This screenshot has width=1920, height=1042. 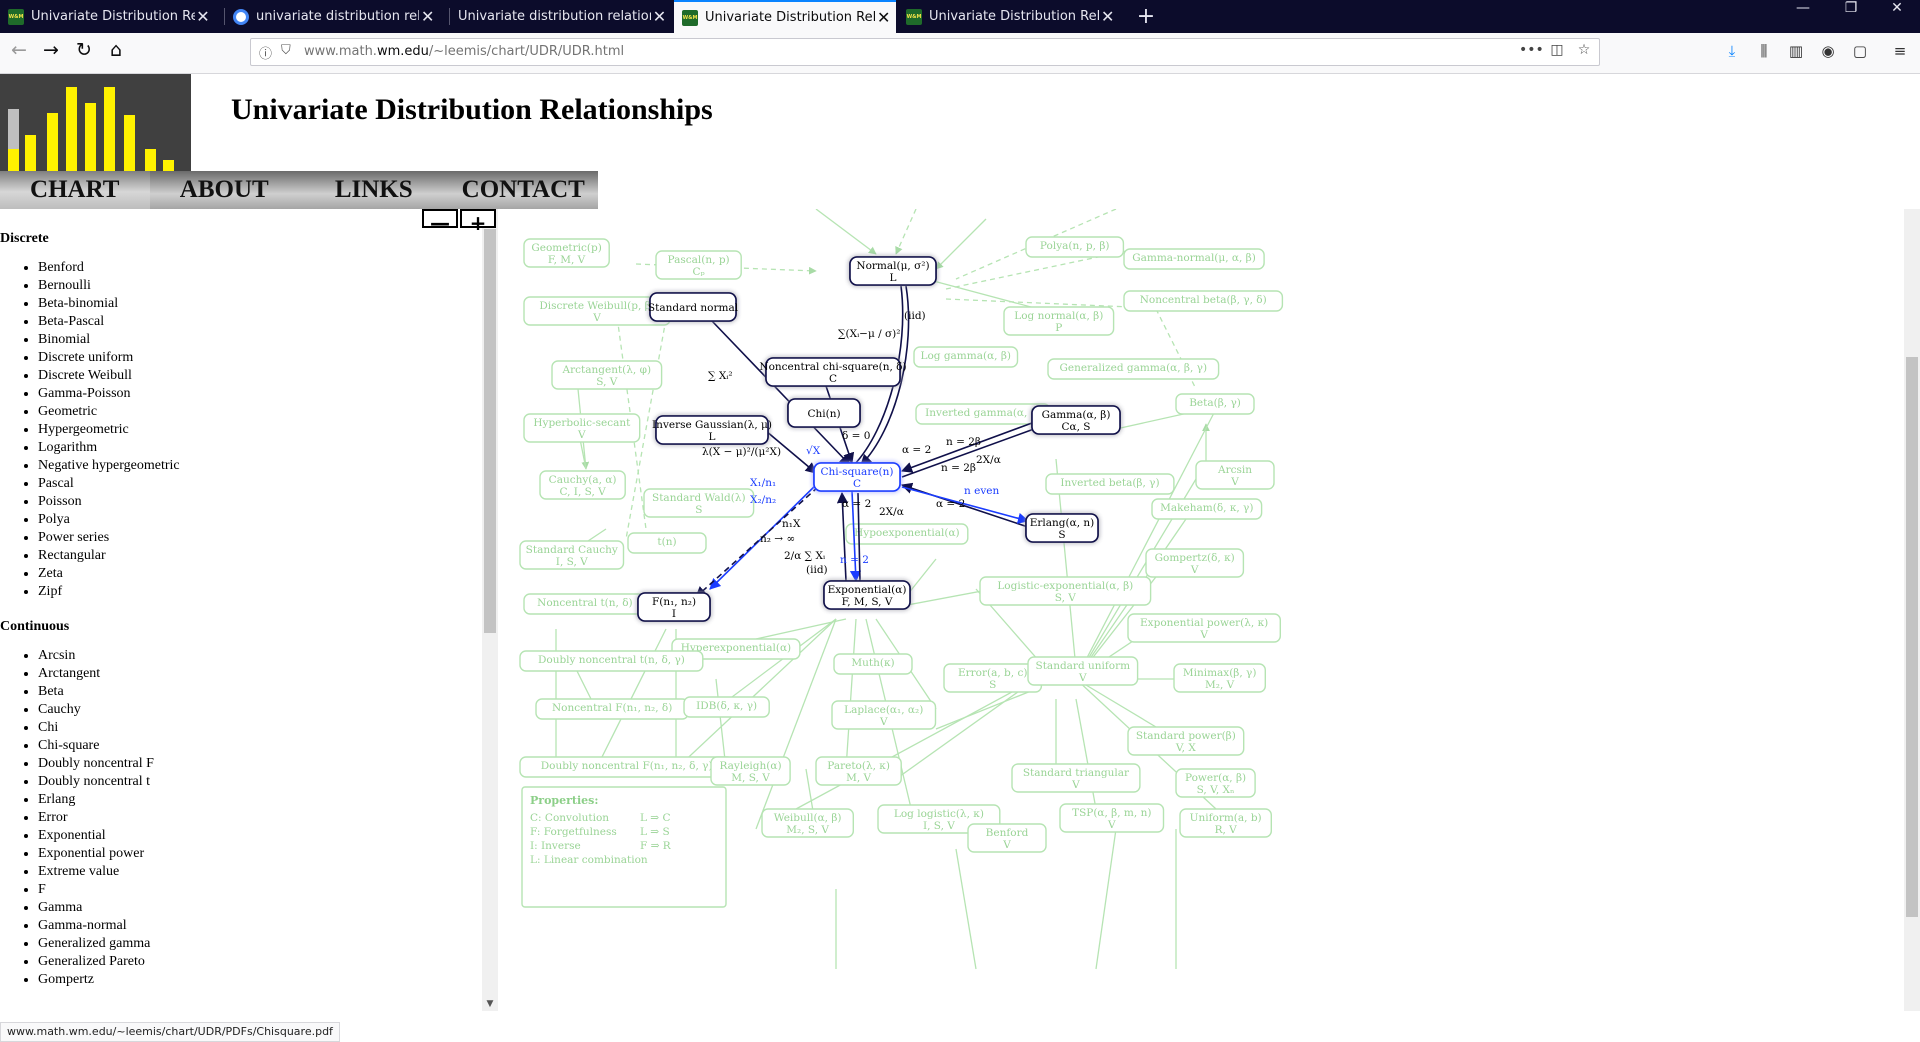 What do you see at coordinates (260, 592) in the screenshot?
I see `list-item: Zipf` at bounding box center [260, 592].